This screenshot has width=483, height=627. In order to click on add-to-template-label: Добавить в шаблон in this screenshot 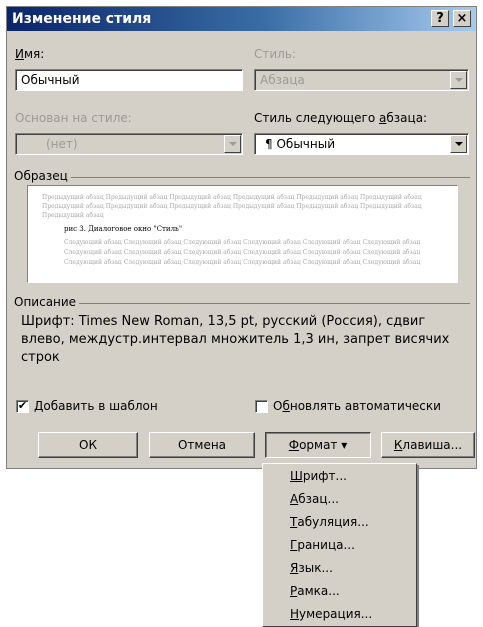, I will do `click(96, 406)`.